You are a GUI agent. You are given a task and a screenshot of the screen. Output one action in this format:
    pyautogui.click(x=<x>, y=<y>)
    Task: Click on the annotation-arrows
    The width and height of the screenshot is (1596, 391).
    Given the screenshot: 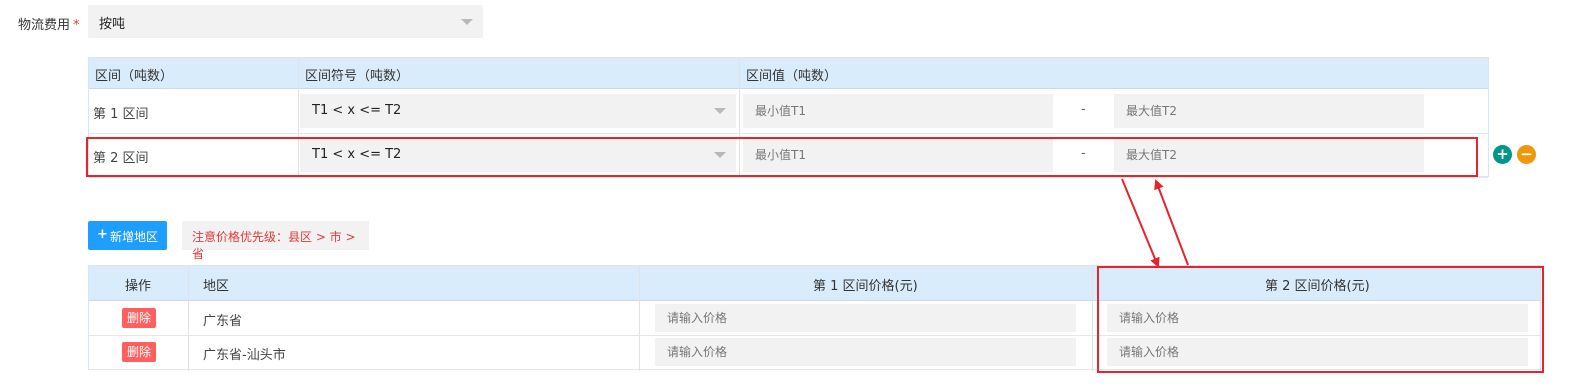 What is the action you would take?
    pyautogui.click(x=1155, y=223)
    